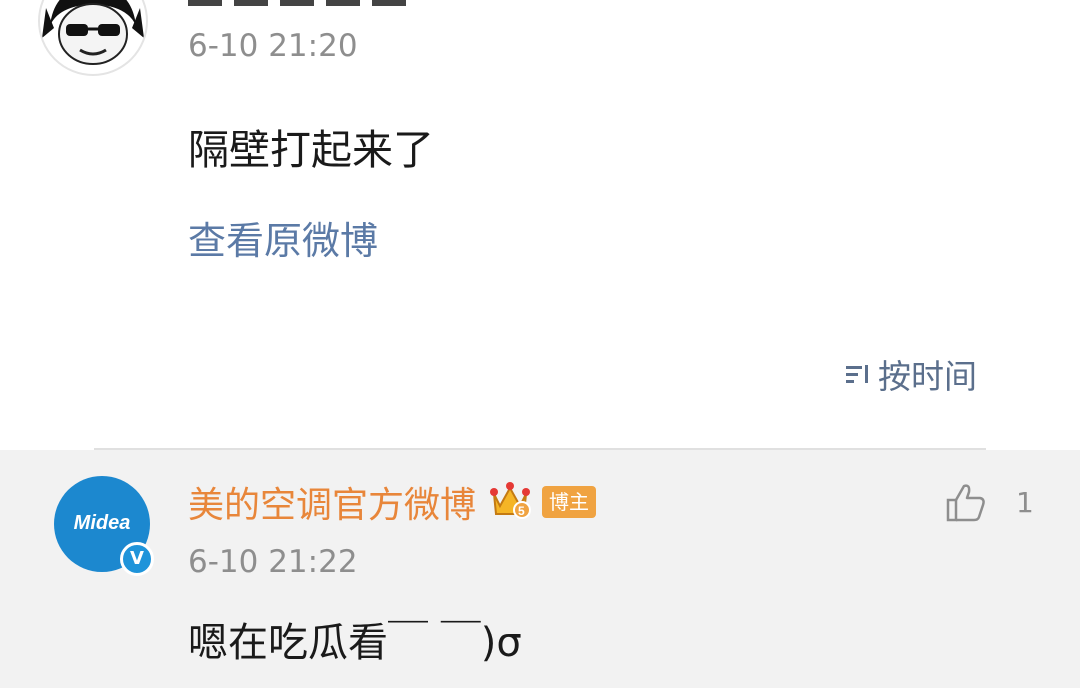  I want to click on midea-avatar: Midea V, so click(104, 526).